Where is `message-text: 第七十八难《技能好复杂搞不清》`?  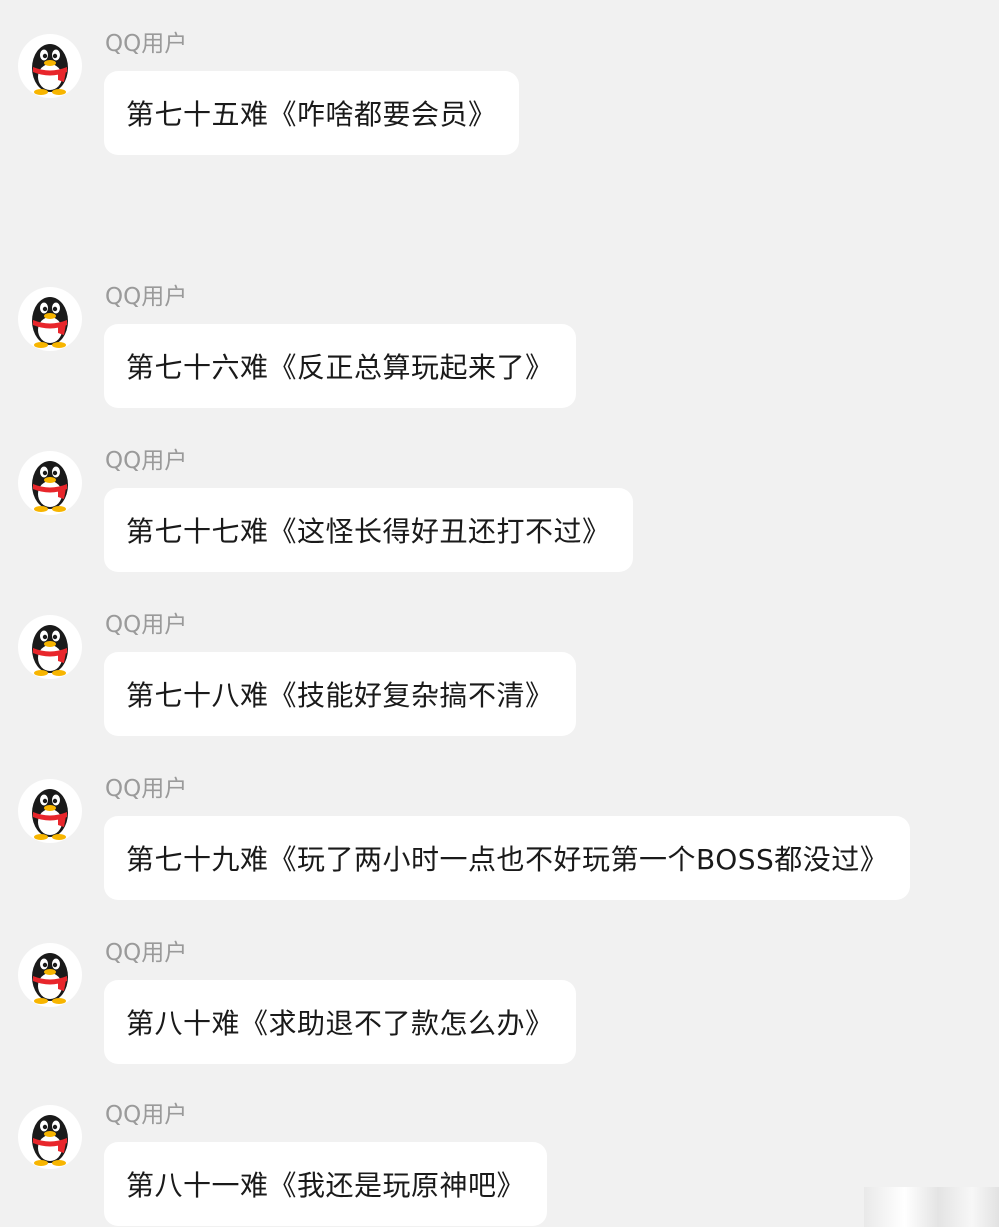
message-text: 第七十八难《技能好复杂搞不清》 is located at coordinates (340, 695).